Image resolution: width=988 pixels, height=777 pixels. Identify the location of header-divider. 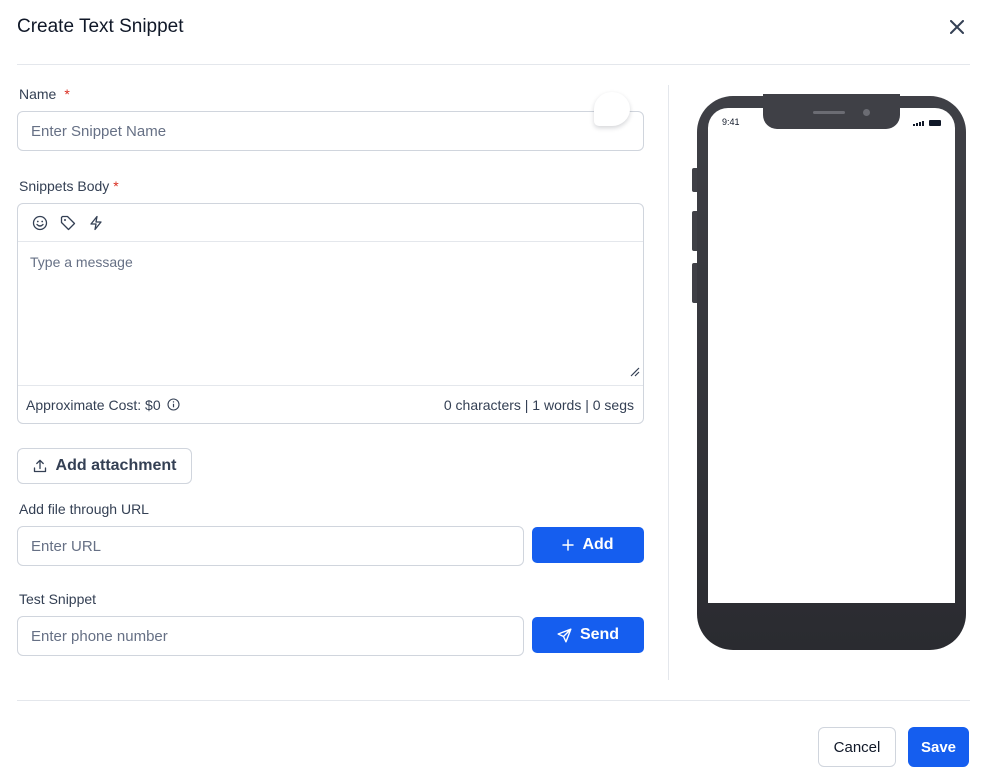
(493, 64).